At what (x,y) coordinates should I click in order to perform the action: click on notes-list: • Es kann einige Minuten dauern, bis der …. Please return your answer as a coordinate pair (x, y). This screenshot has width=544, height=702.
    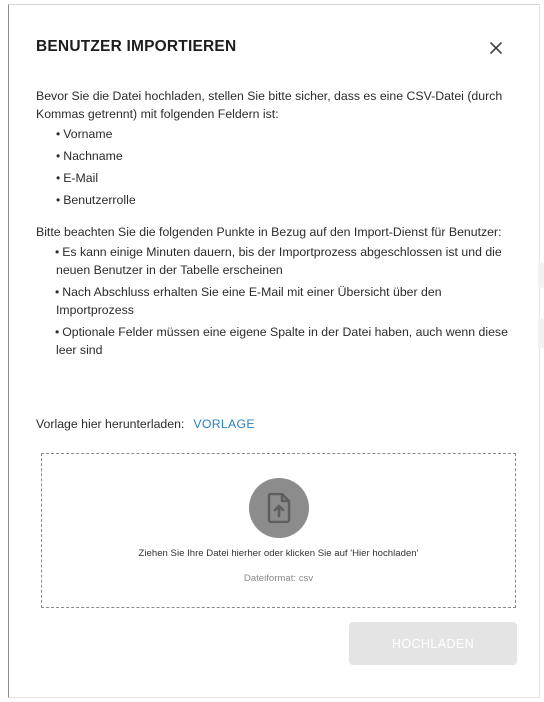
    Looking at the image, I should click on (279, 301).